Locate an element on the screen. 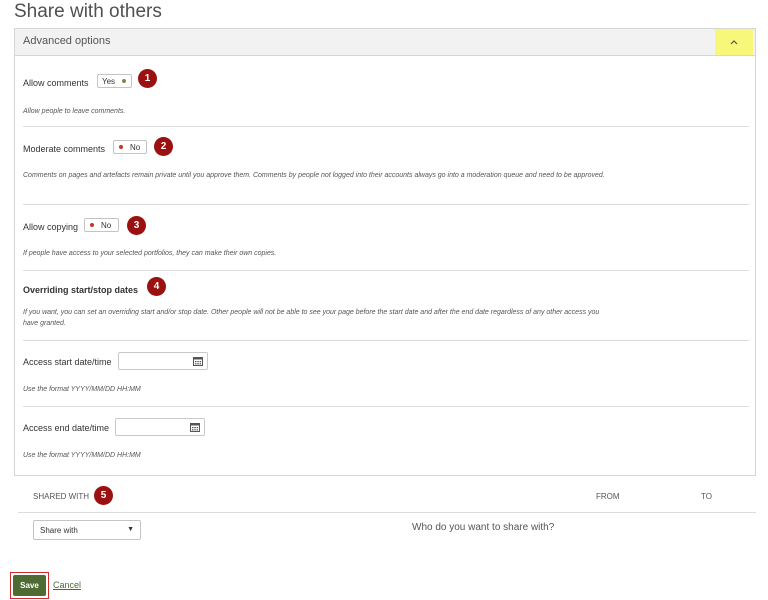  column-header-from: FROM is located at coordinates (608, 496).